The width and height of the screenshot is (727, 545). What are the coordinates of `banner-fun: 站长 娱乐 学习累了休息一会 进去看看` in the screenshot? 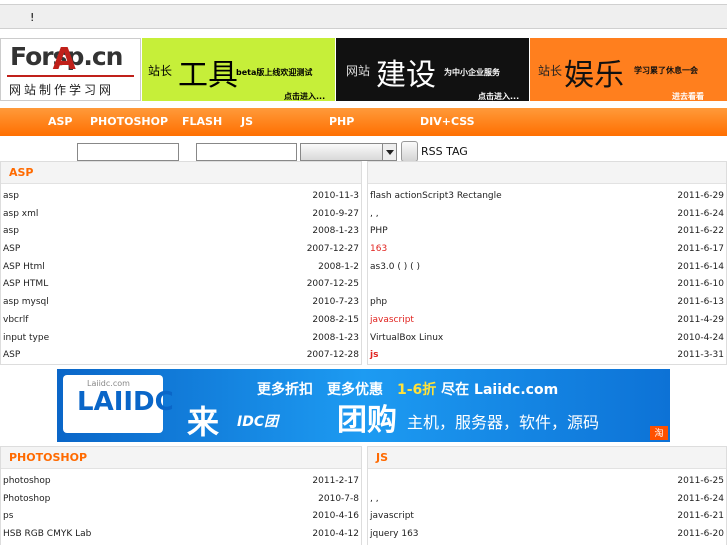 It's located at (628, 69).